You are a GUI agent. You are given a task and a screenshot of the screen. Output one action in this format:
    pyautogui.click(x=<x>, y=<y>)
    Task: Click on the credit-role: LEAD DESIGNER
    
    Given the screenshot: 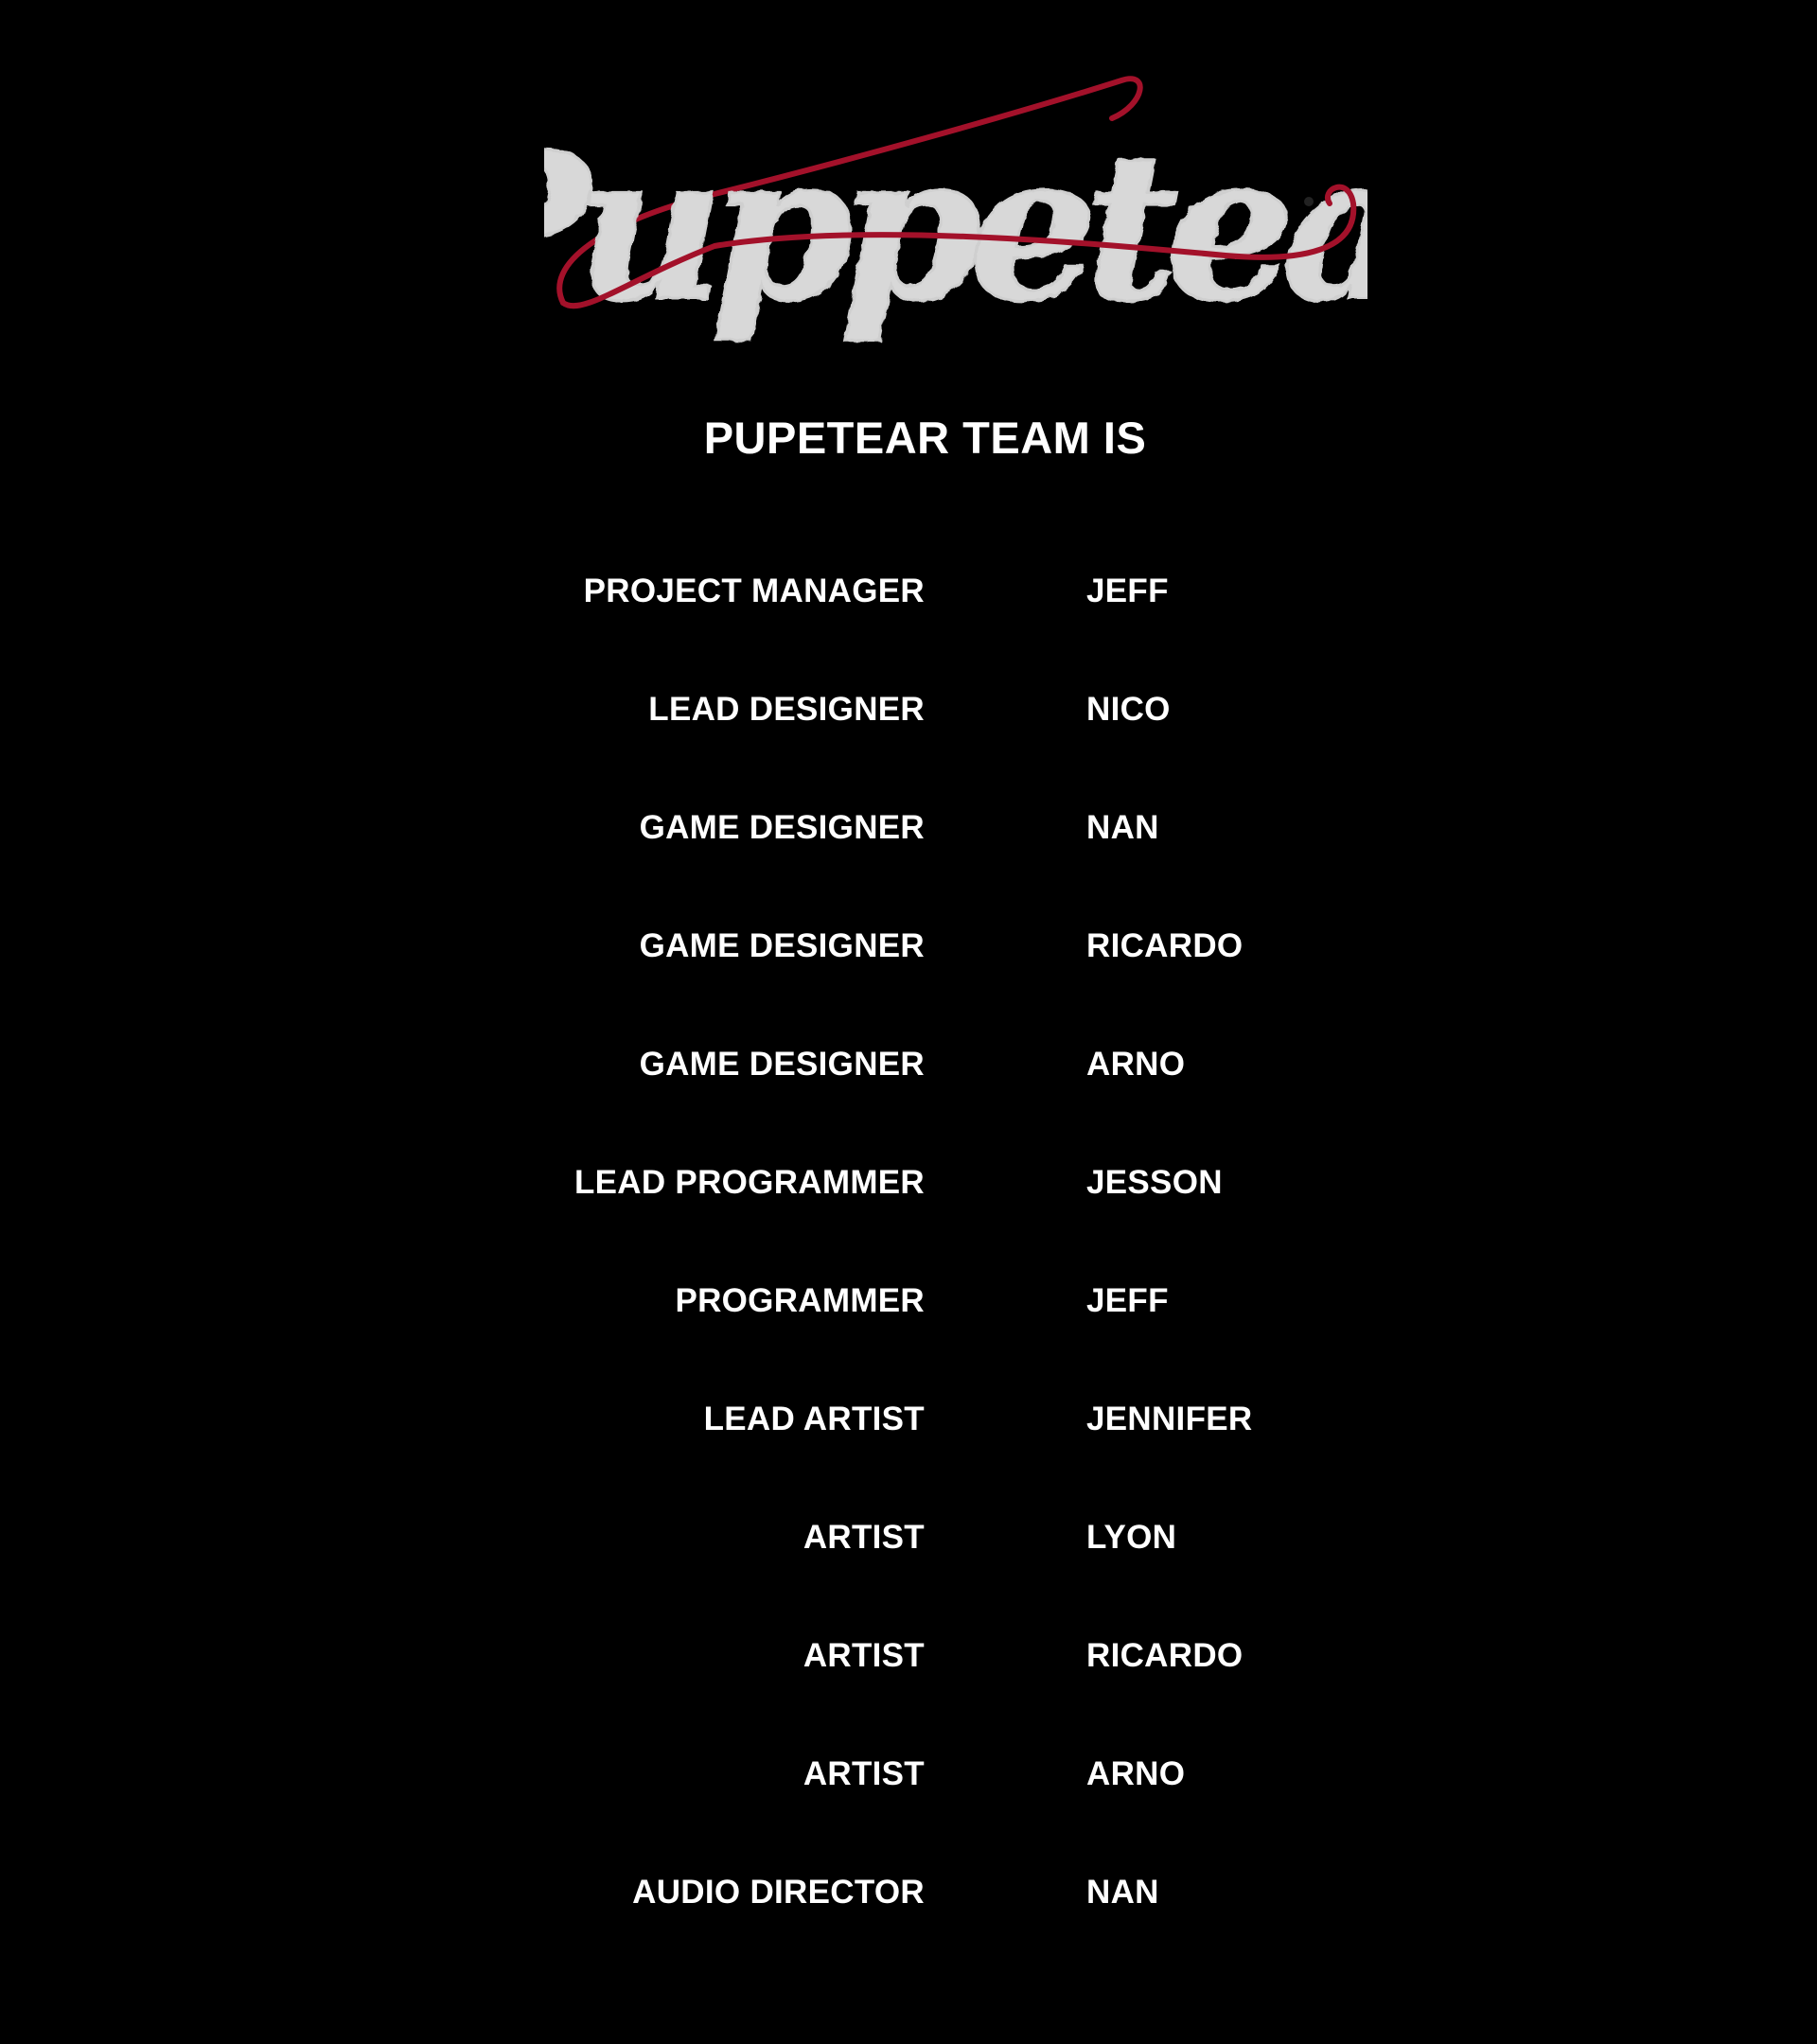 What is the action you would take?
    pyautogui.click(x=786, y=709)
    